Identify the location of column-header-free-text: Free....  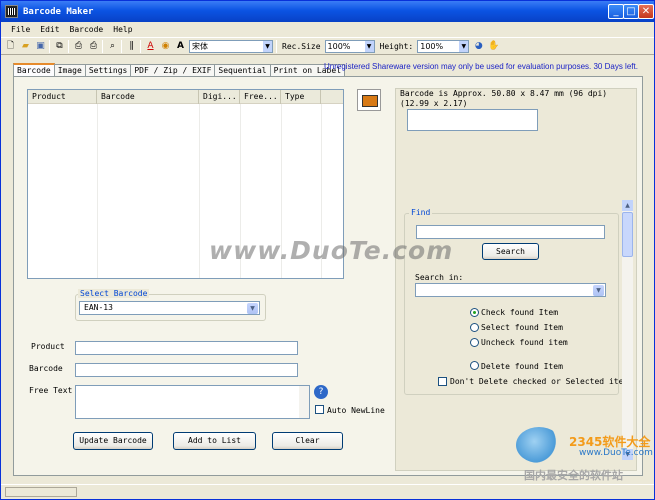
(260, 97).